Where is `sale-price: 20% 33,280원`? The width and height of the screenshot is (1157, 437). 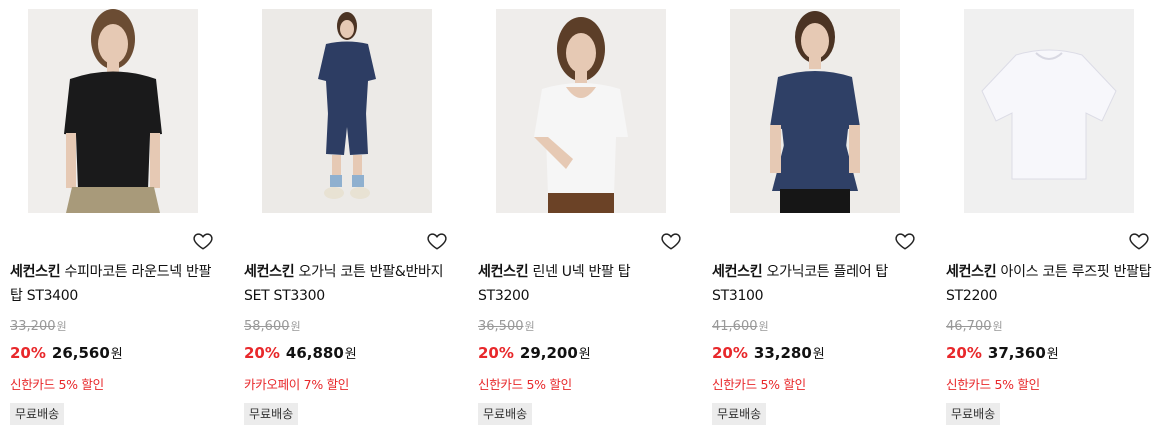
sale-price: 20% 33,280원 is located at coordinates (768, 353).